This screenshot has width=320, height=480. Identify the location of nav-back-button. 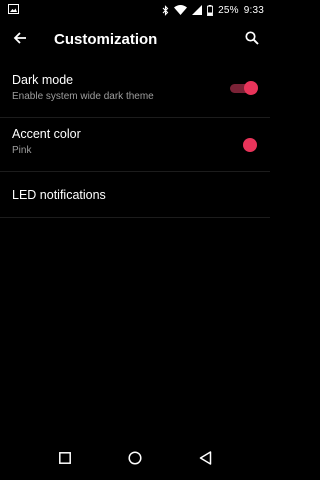
(205, 460).